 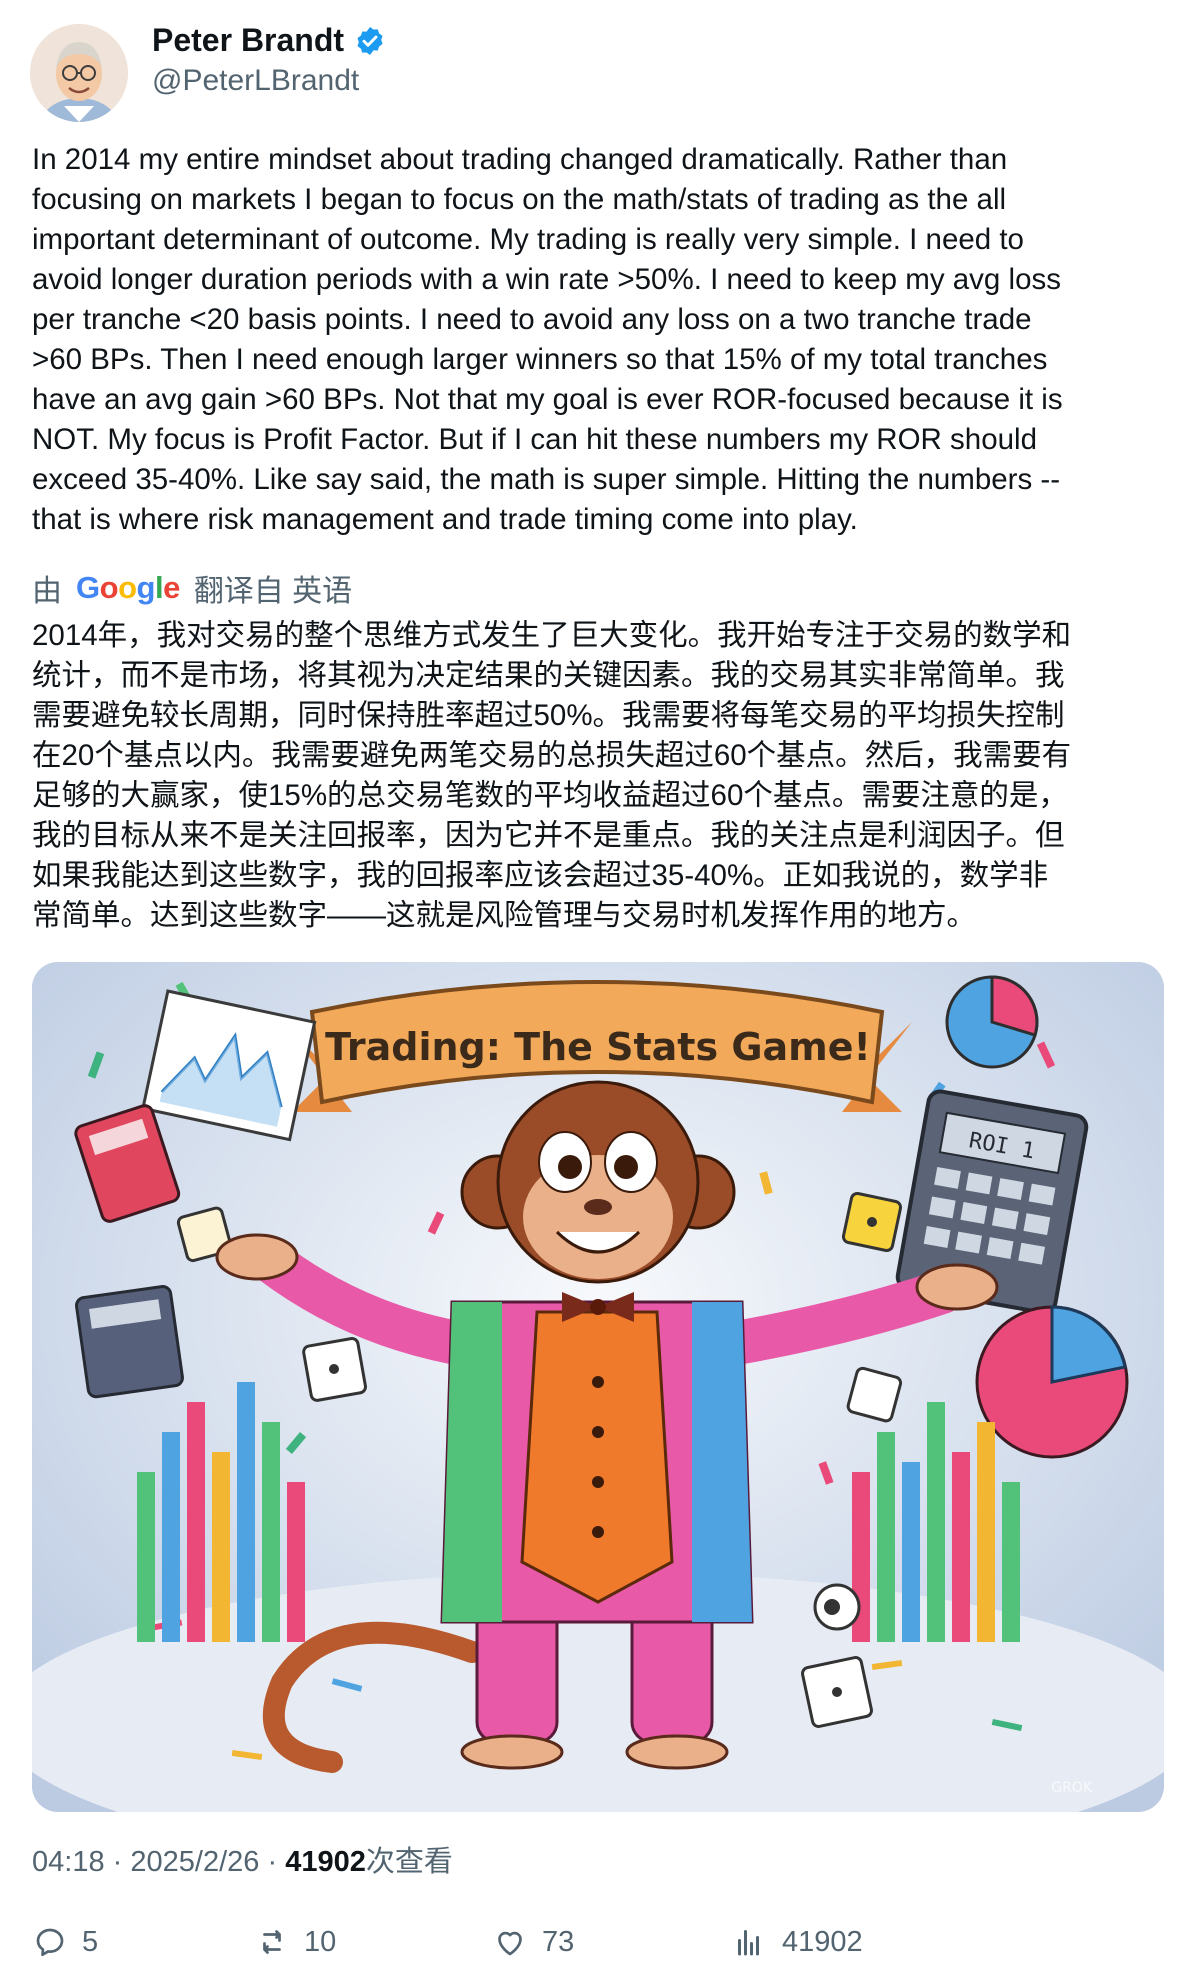 What do you see at coordinates (128, 587) in the screenshot?
I see `google-logo: Google` at bounding box center [128, 587].